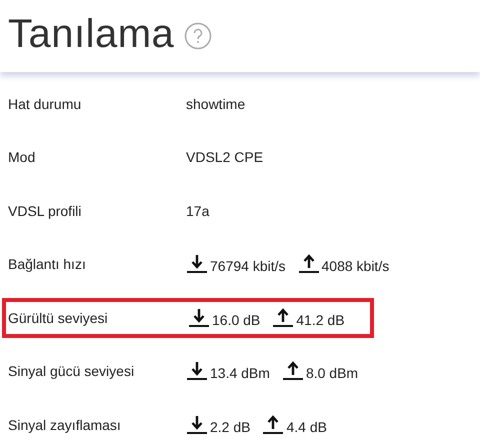 The width and height of the screenshot is (480, 448). What do you see at coordinates (230, 426) in the screenshot?
I see `download-value: 2.2 dB` at bounding box center [230, 426].